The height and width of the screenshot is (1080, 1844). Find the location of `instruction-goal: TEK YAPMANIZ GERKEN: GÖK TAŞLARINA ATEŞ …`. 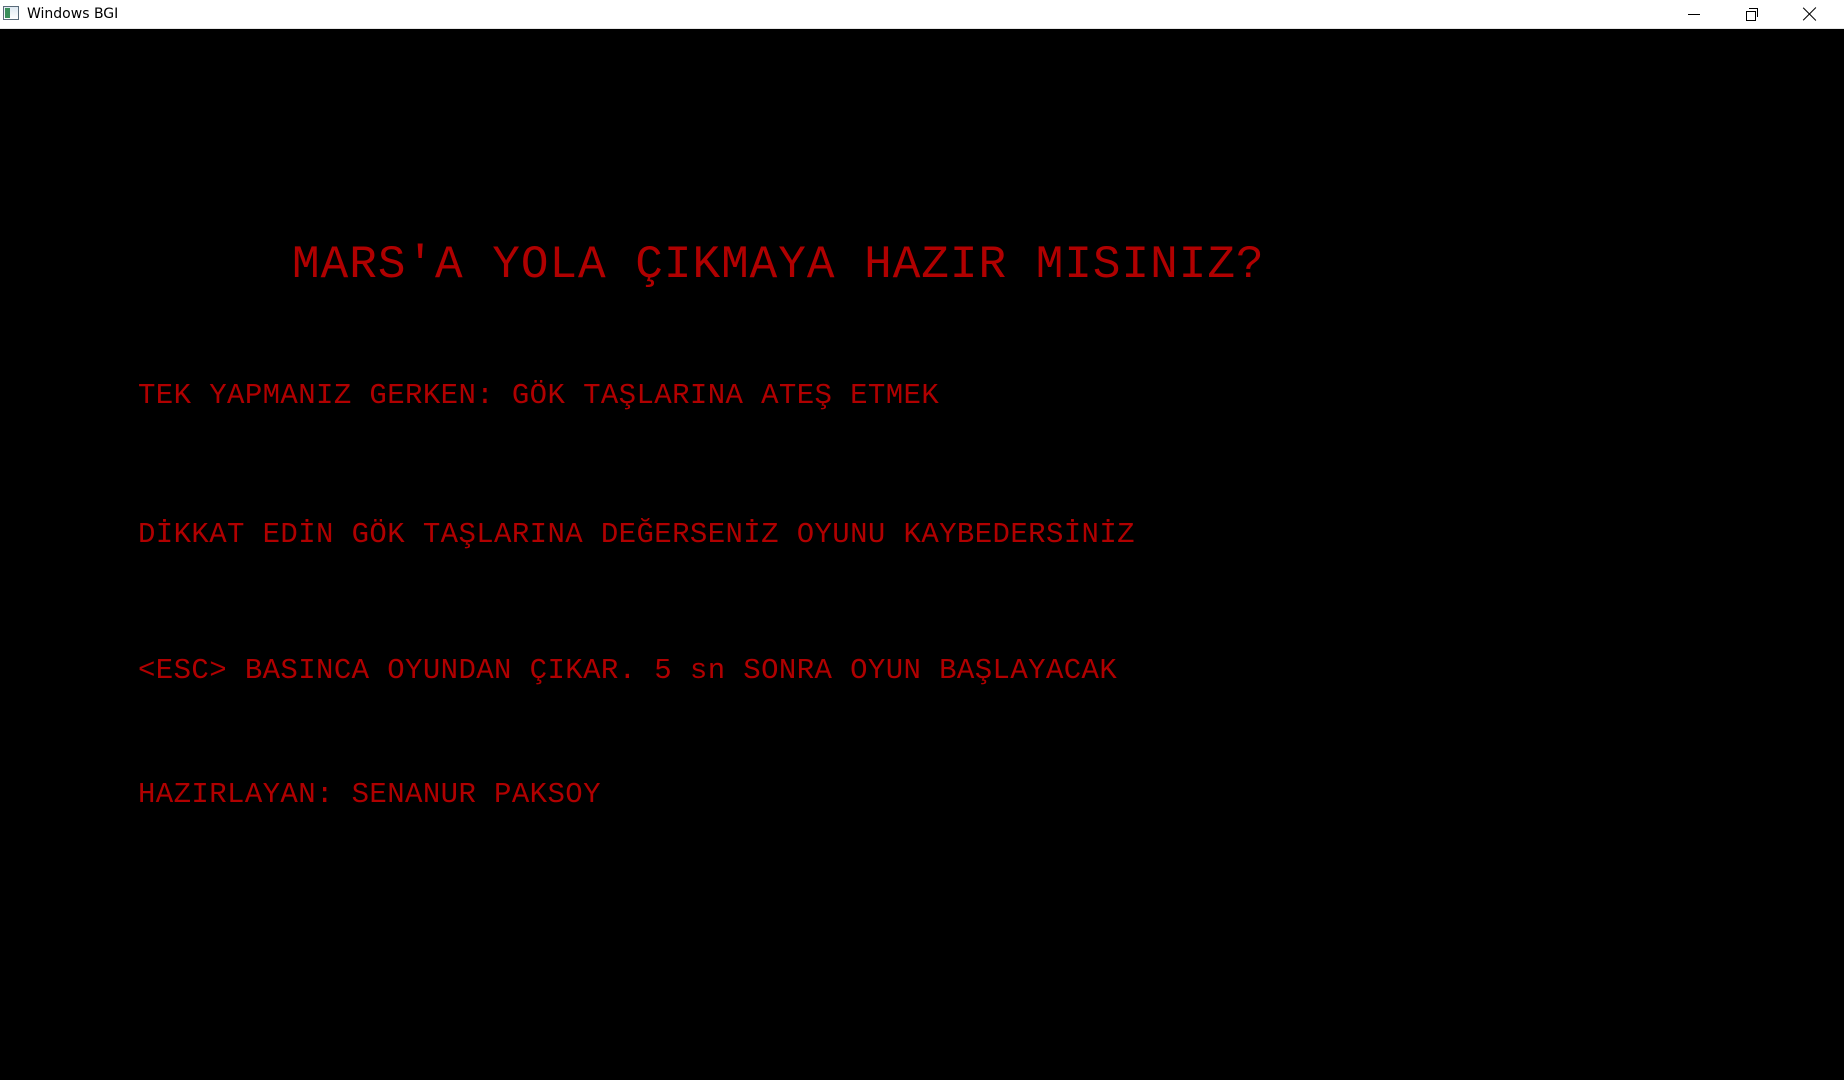

instruction-goal: TEK YAPMANIZ GERKEN: GÖK TAŞLARINA ATEŞ … is located at coordinates (539, 395).